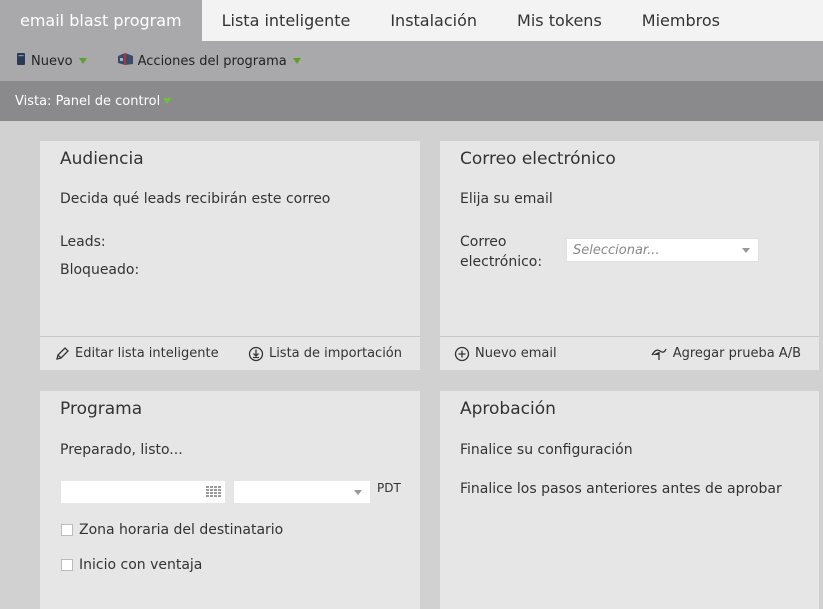 This screenshot has width=823, height=609. I want to click on view-label: Vista: Panel de control, so click(88, 101).